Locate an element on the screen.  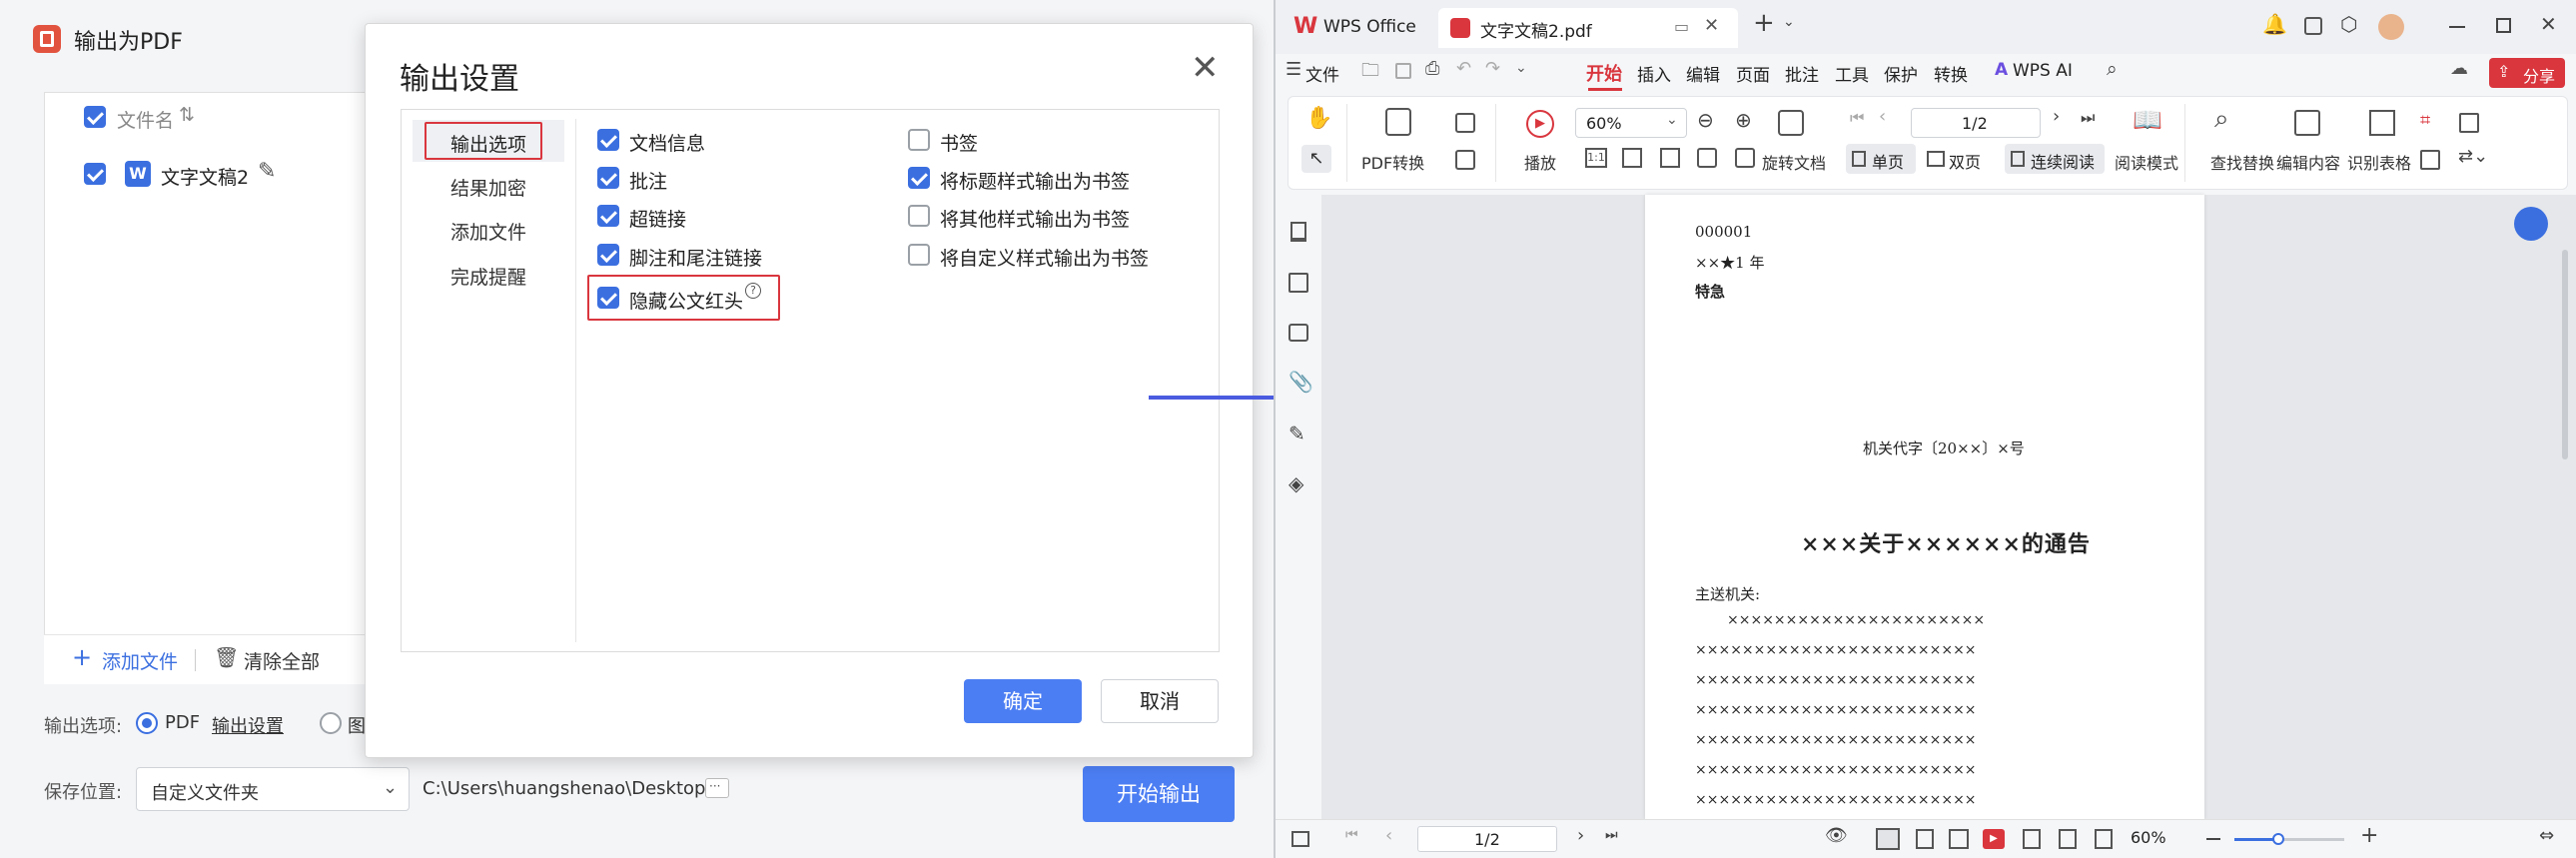
menu-wps-ai: WPS AI is located at coordinates (2043, 71).